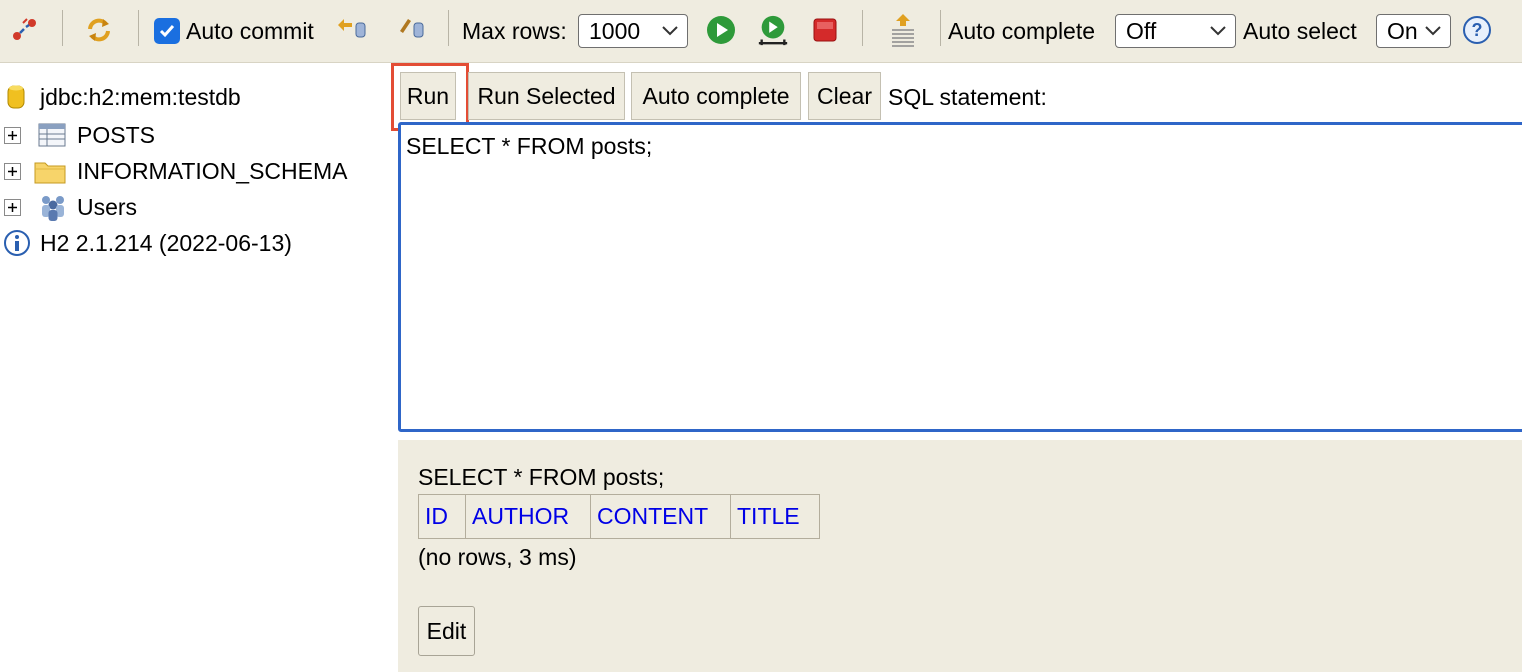 Image resolution: width=1522 pixels, height=672 pixels. I want to click on tree-item-label: Users, so click(107, 207).